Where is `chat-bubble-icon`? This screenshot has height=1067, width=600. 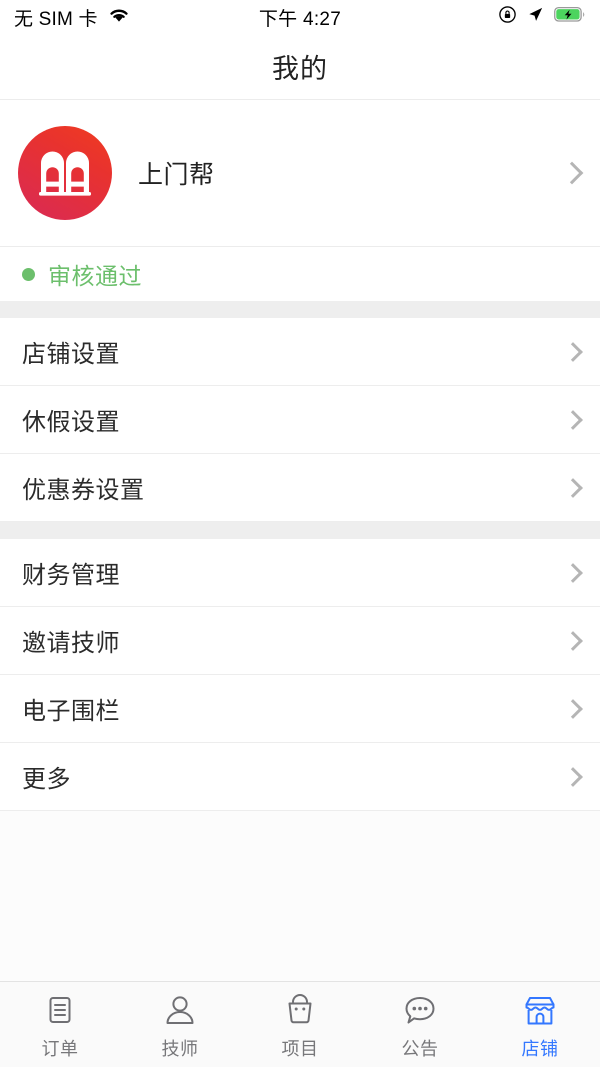
chat-bubble-icon is located at coordinates (420, 1011).